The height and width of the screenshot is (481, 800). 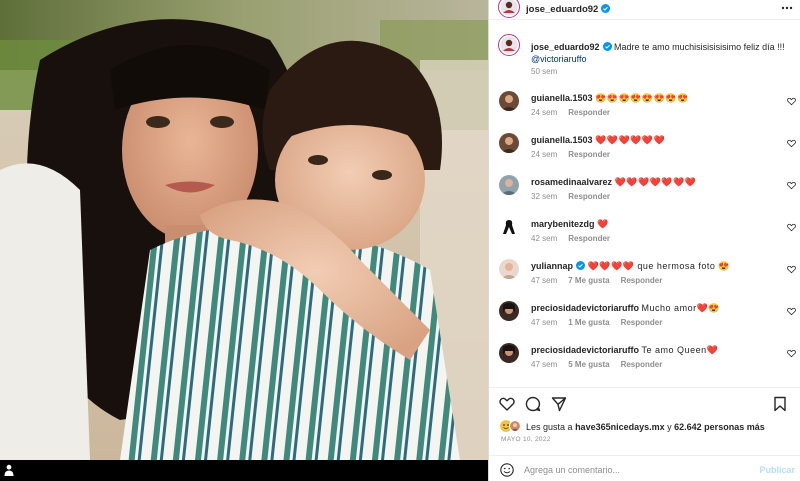 What do you see at coordinates (565, 47) in the screenshot?
I see `caption-username: jose_eduardo92` at bounding box center [565, 47].